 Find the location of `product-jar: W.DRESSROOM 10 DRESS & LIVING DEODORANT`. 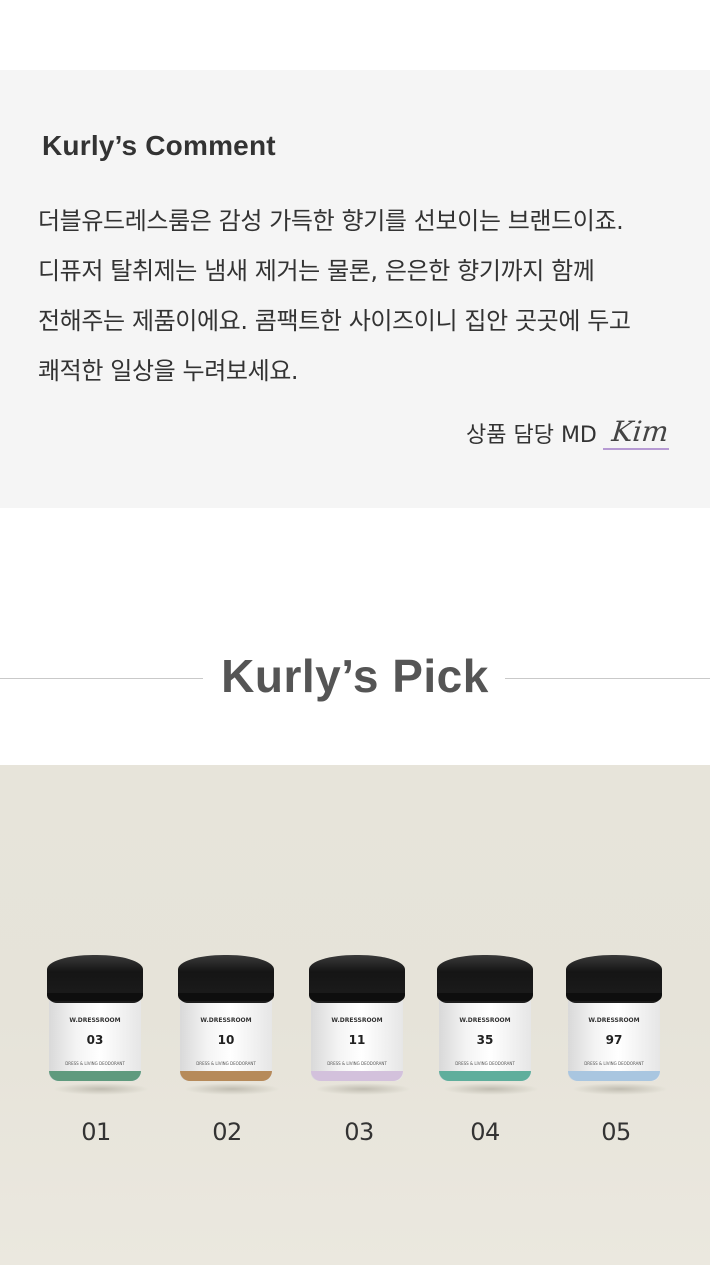

product-jar: W.DRESSROOM 10 DRESS & LIVING DEODORANT is located at coordinates (228, 1025).